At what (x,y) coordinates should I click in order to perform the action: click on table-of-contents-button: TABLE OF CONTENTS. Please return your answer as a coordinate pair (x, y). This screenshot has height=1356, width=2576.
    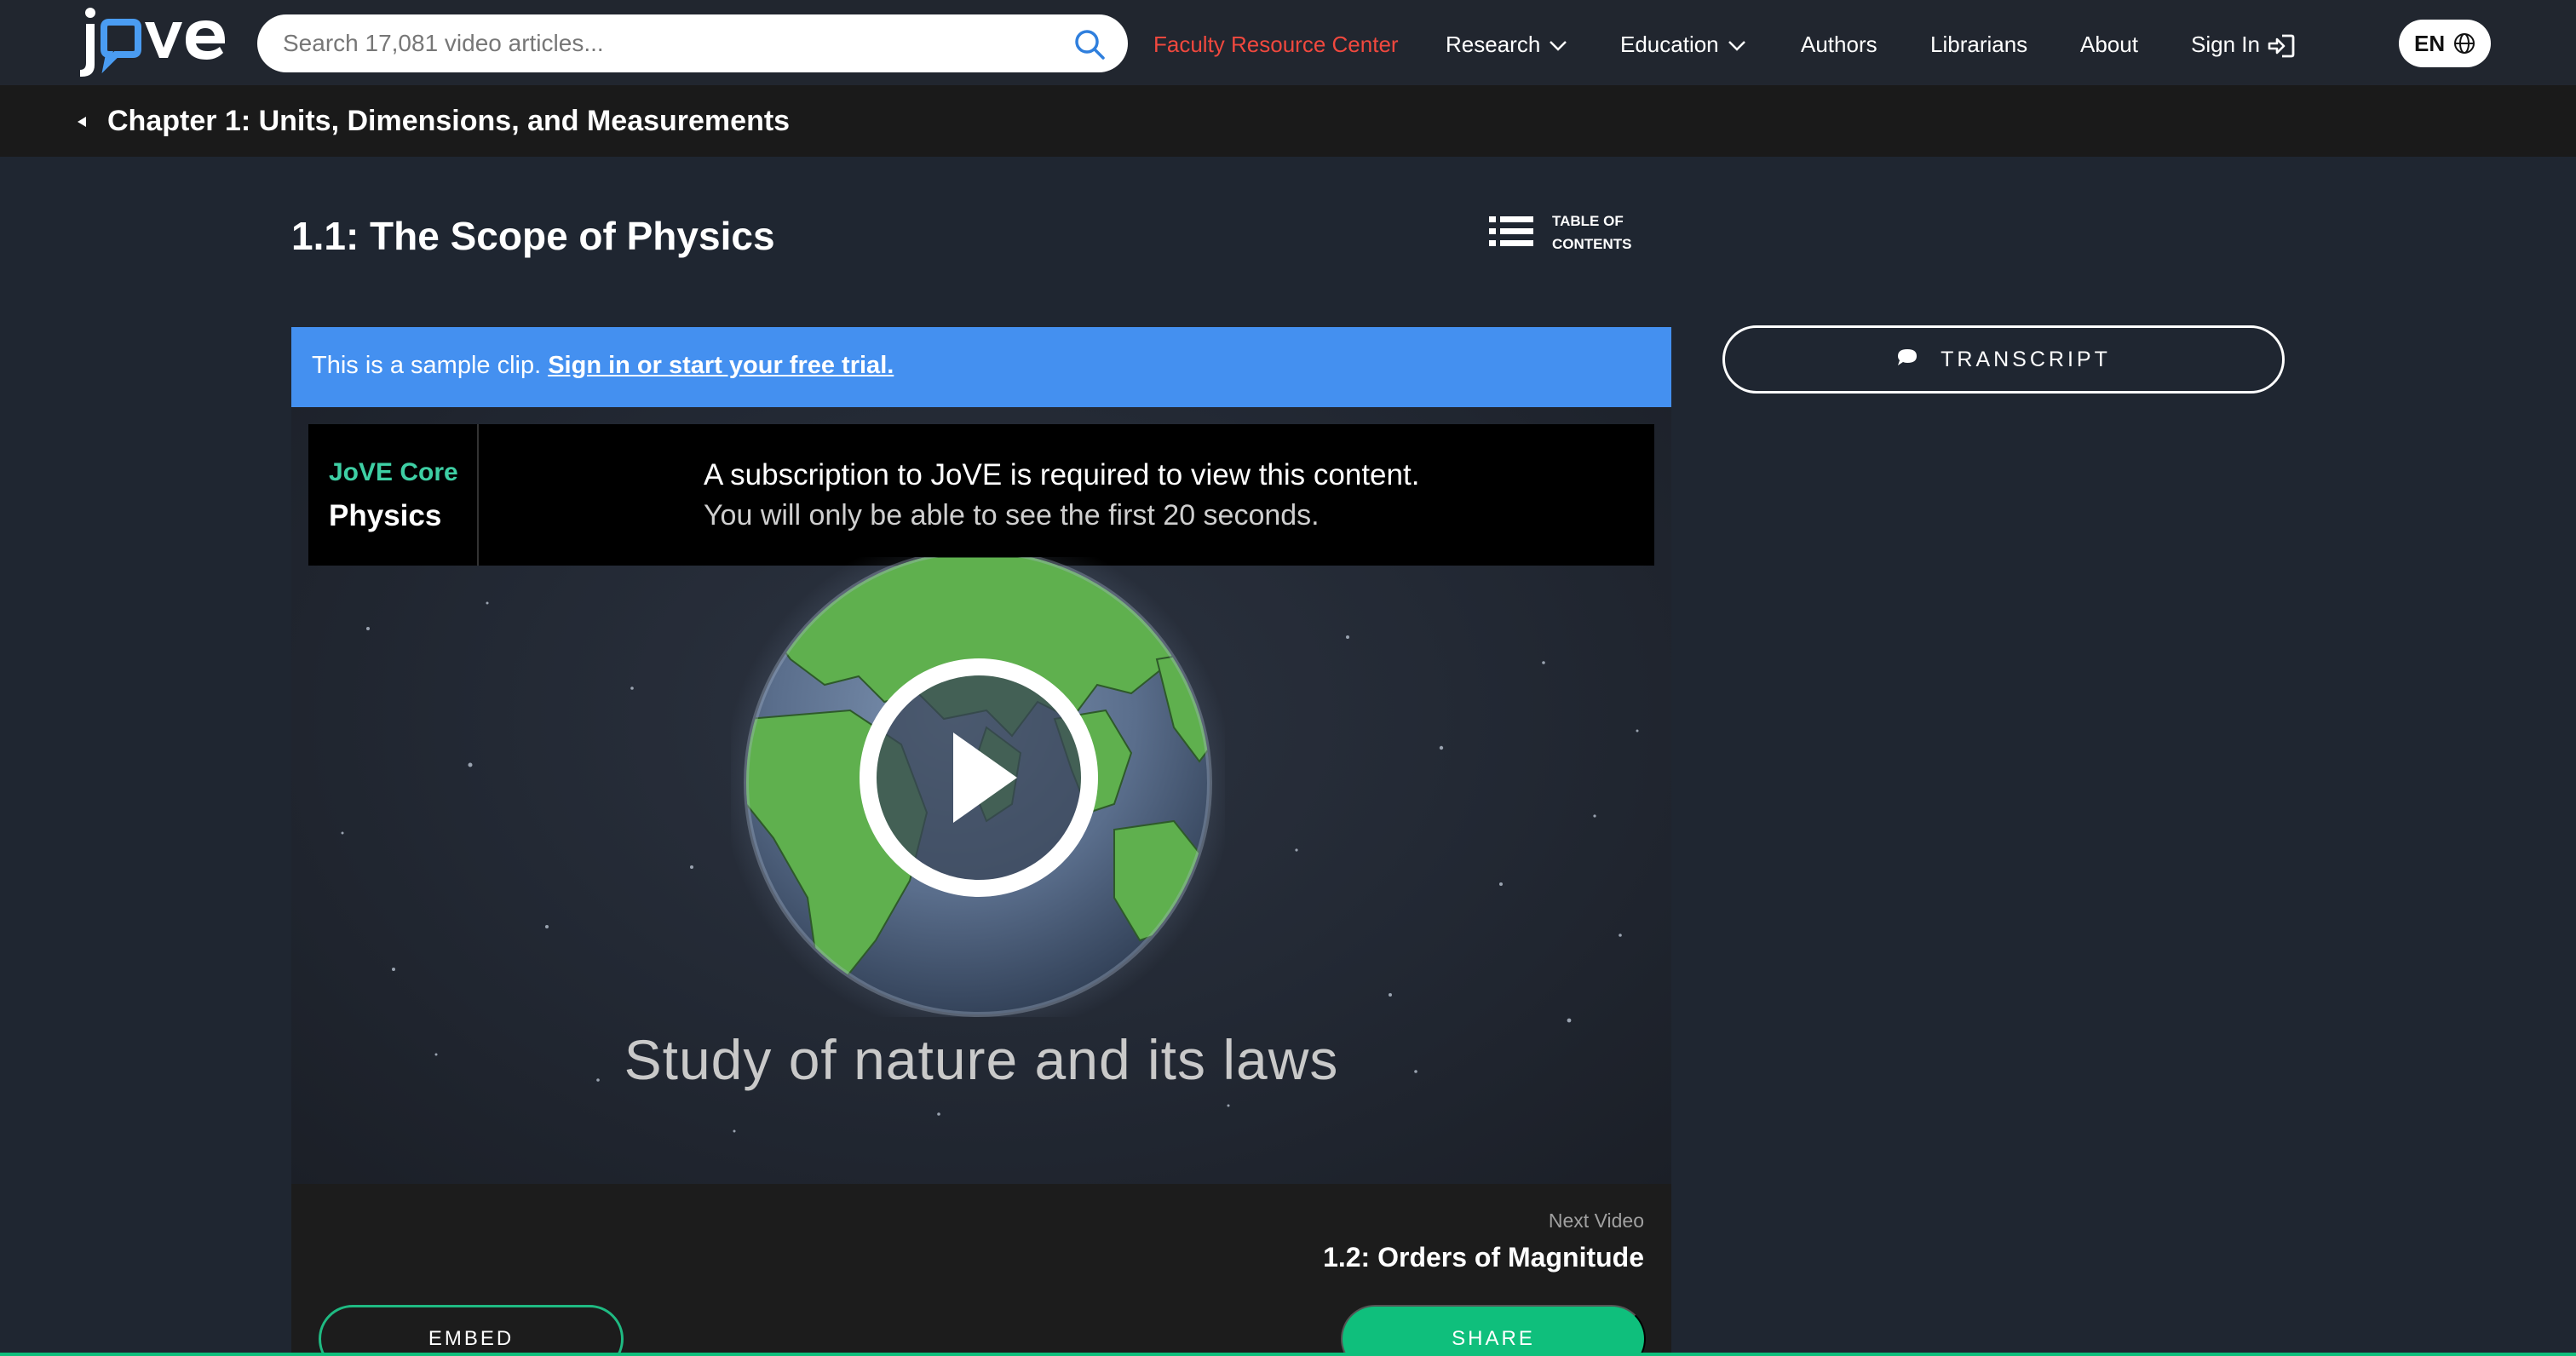
    Looking at the image, I should click on (1565, 233).